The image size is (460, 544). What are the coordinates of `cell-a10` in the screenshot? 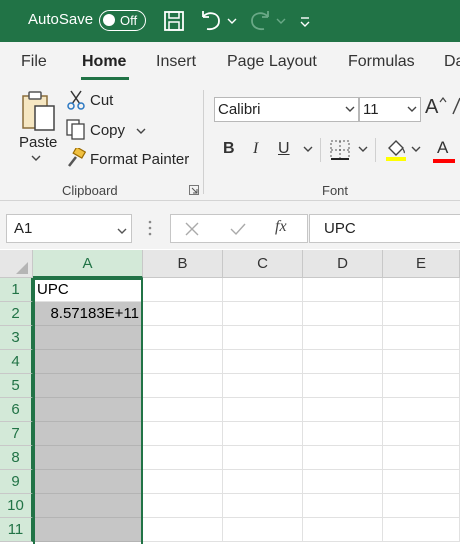 It's located at (88, 506).